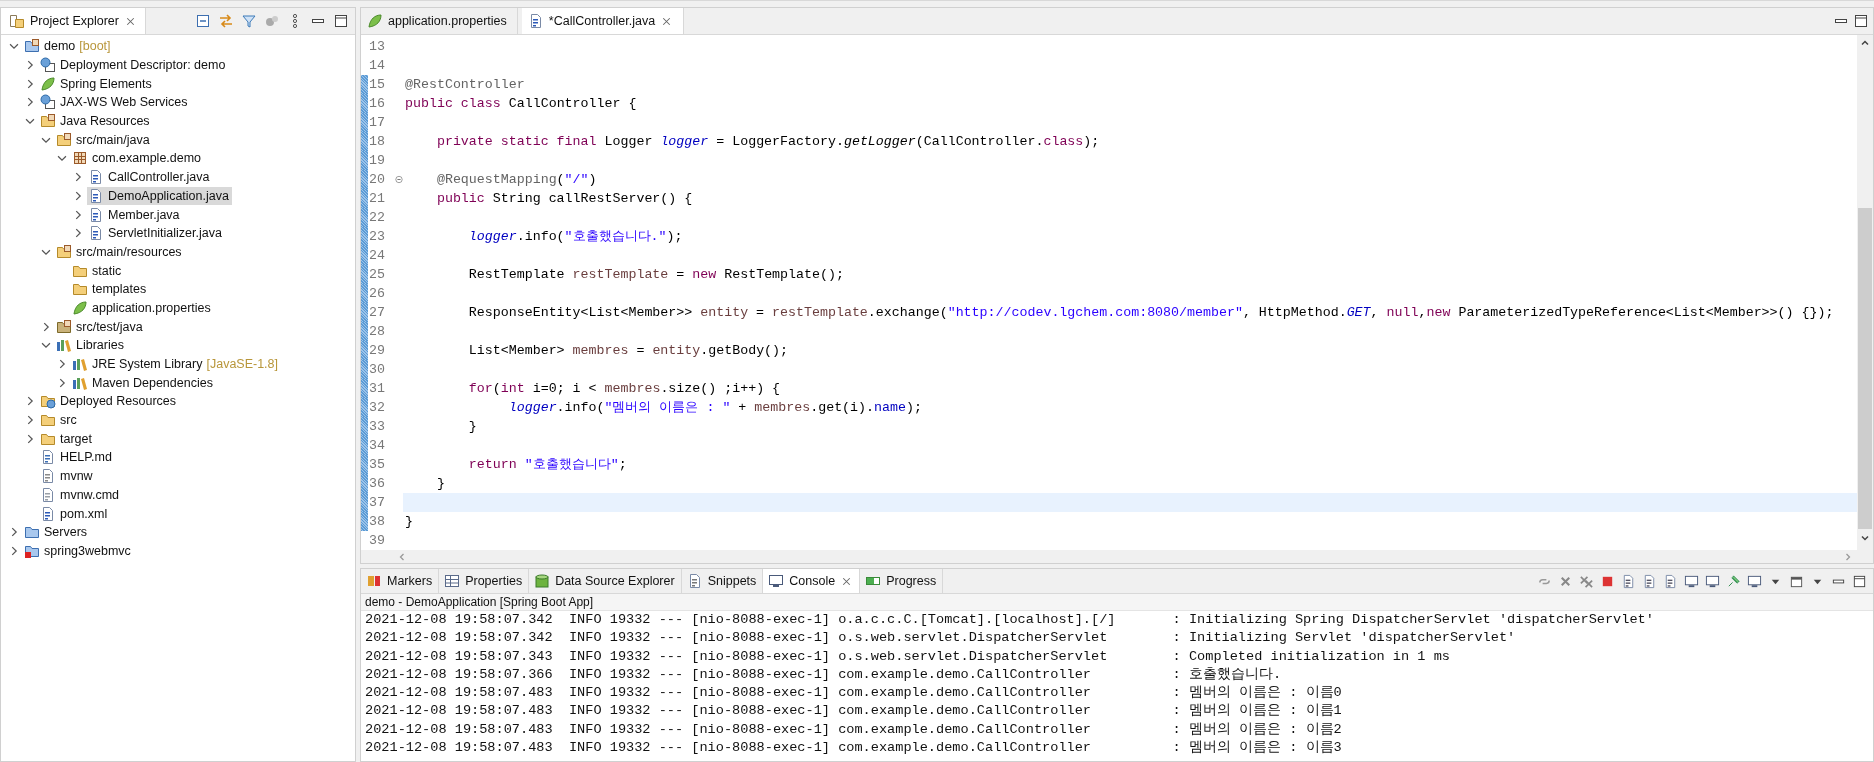 This screenshot has height=762, width=1874. What do you see at coordinates (377, 142) in the screenshot?
I see `line-number: 18` at bounding box center [377, 142].